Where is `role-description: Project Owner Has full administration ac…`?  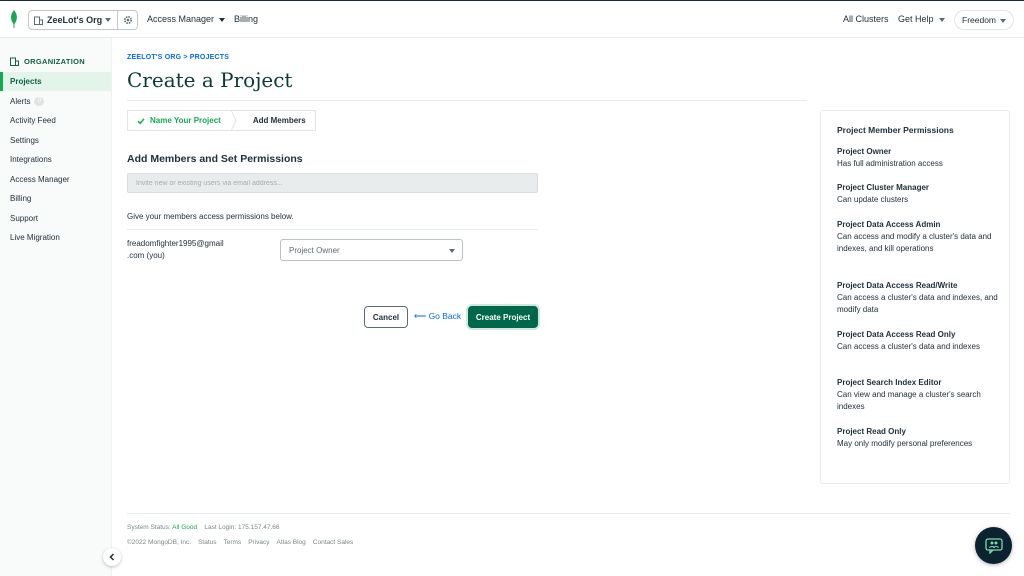
role-description: Project Owner Has full administration ac… is located at coordinates (922, 158).